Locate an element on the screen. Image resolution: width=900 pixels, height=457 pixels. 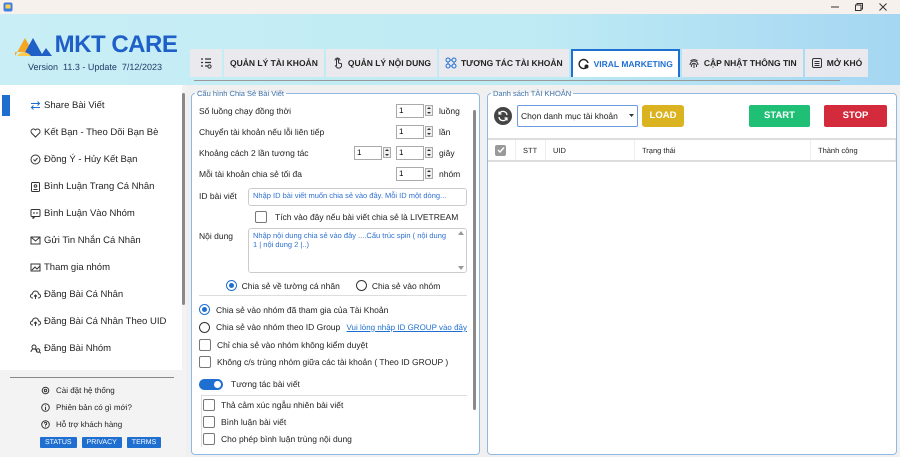
version-text: Version 11.3 - Update 7/12/2023 is located at coordinates (95, 67).